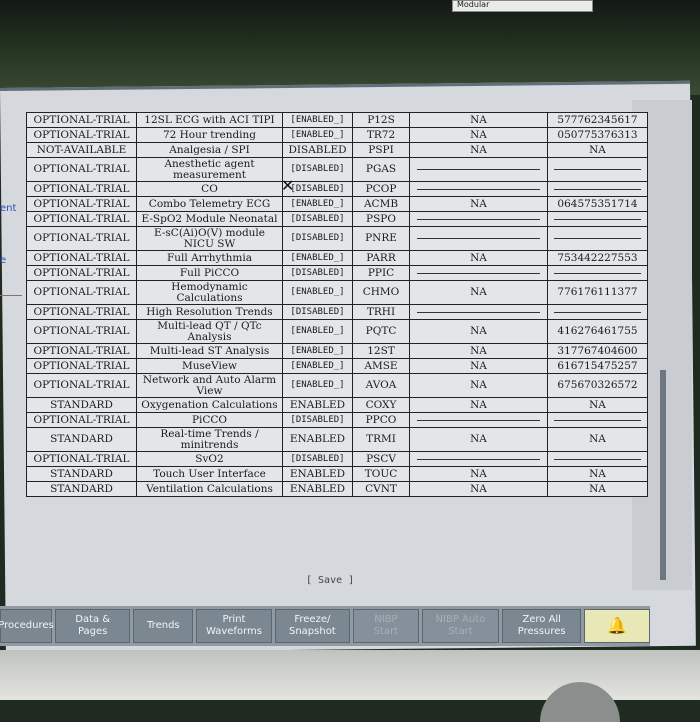 The height and width of the screenshot is (722, 700). I want to click on procedures-button: Procedures, so click(27, 626).